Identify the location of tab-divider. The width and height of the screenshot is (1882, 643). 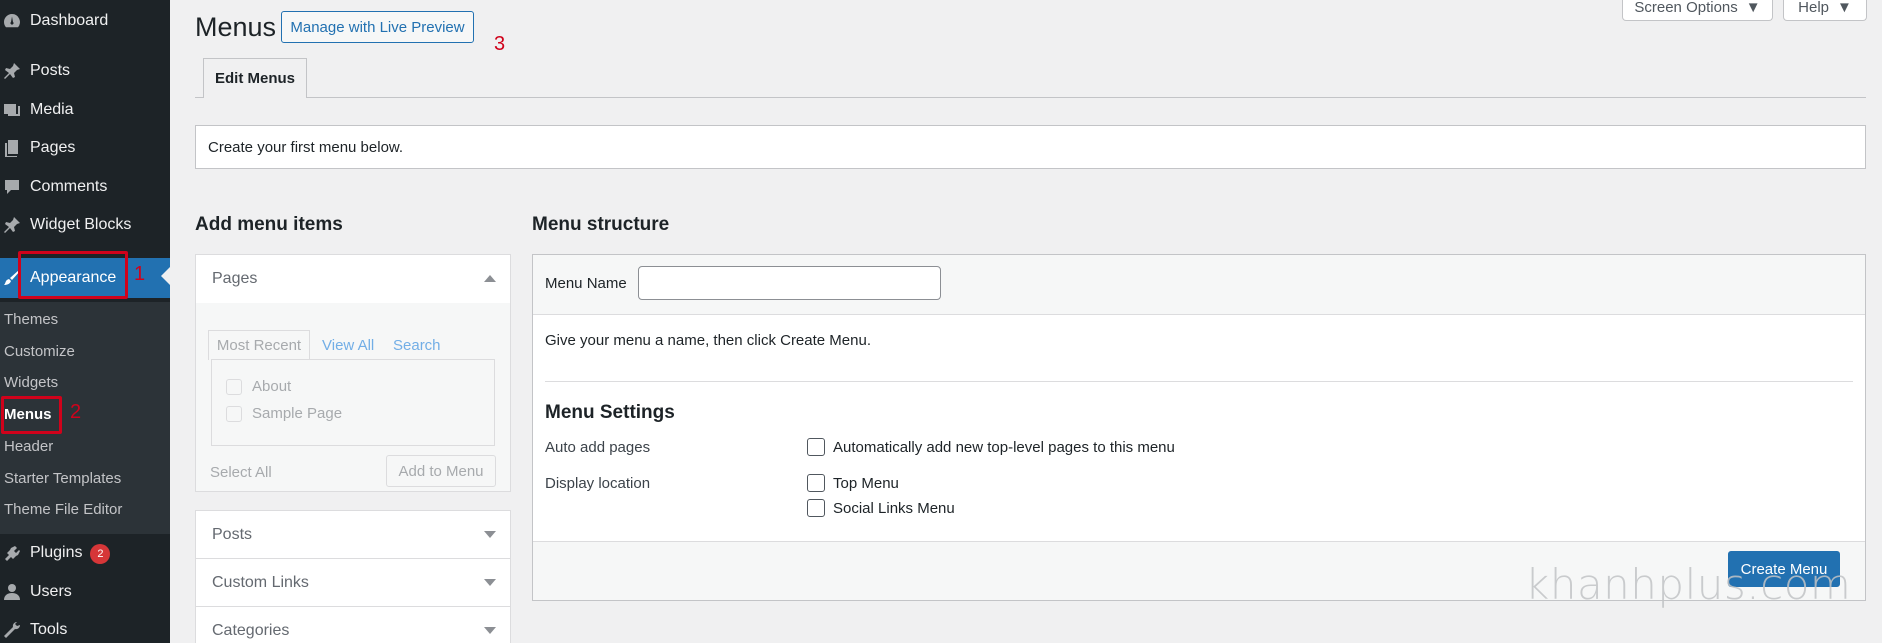
(1030, 97).